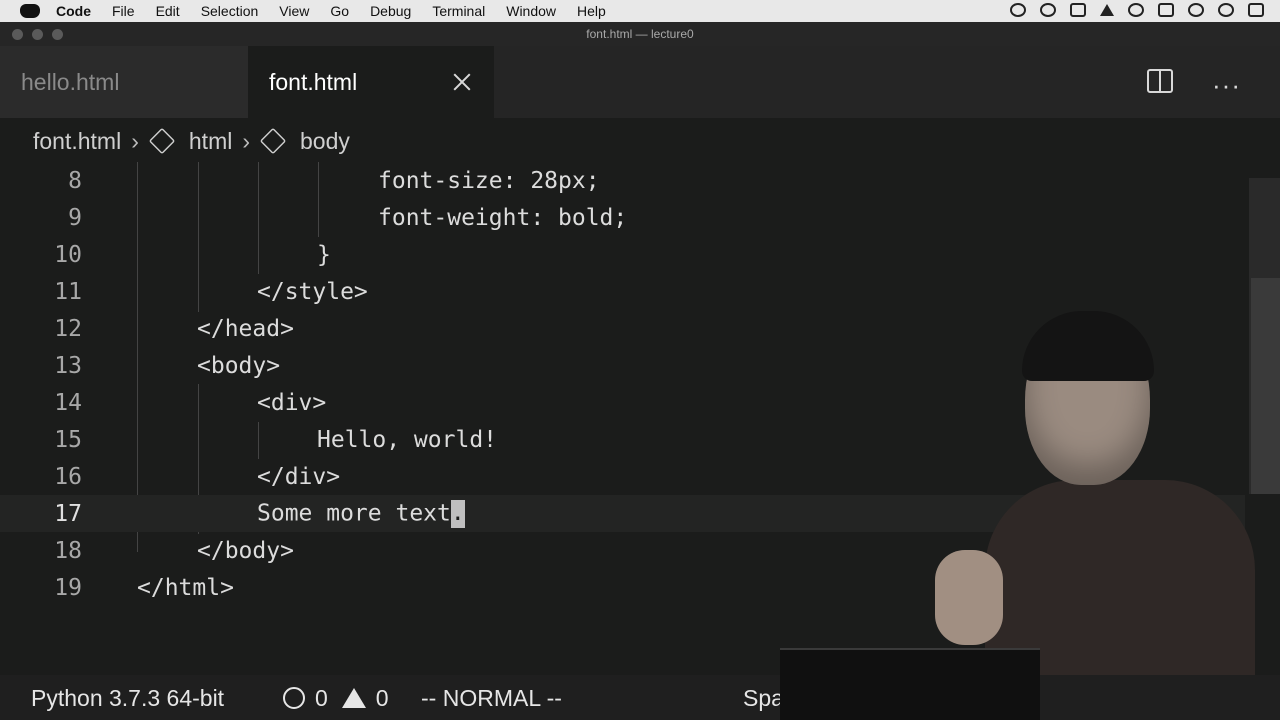 The height and width of the screenshot is (720, 1280). What do you see at coordinates (68, 550) in the screenshot?
I see `line-number: 18` at bounding box center [68, 550].